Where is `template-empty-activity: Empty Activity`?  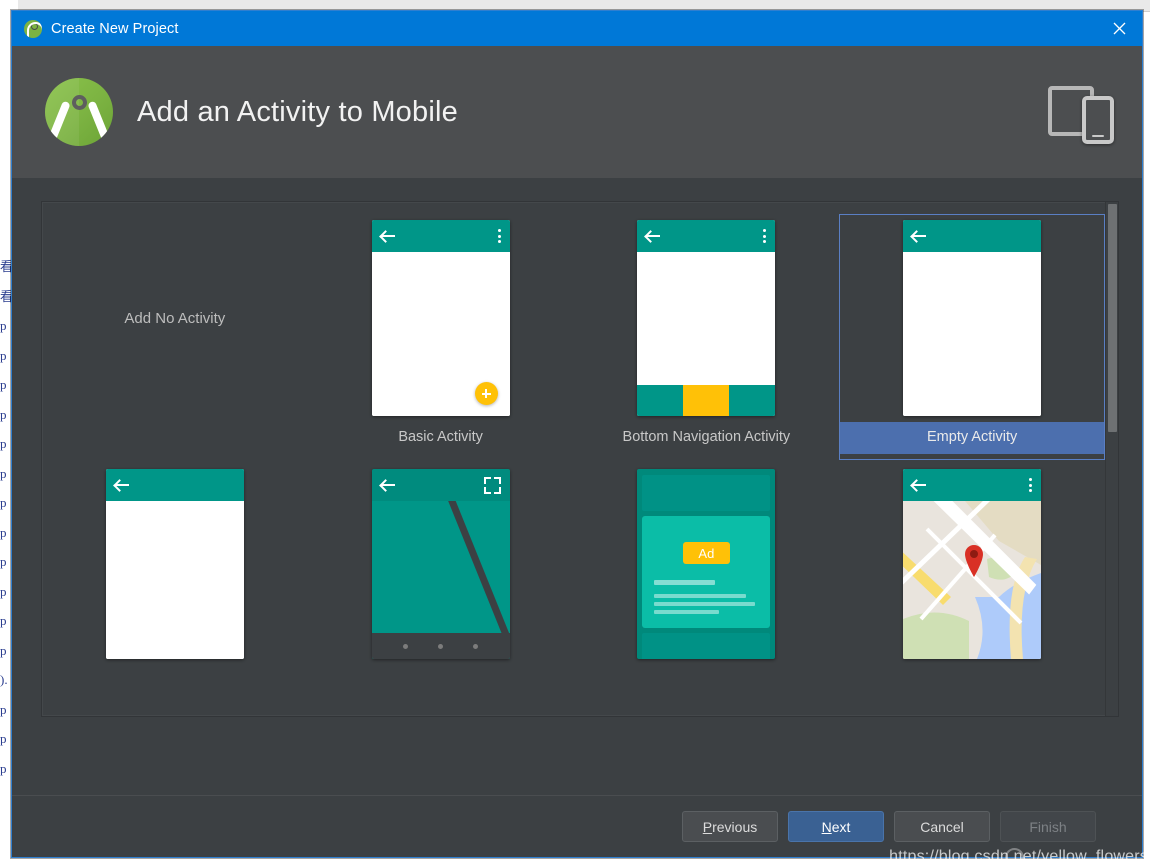
template-empty-activity: Empty Activity is located at coordinates (972, 337).